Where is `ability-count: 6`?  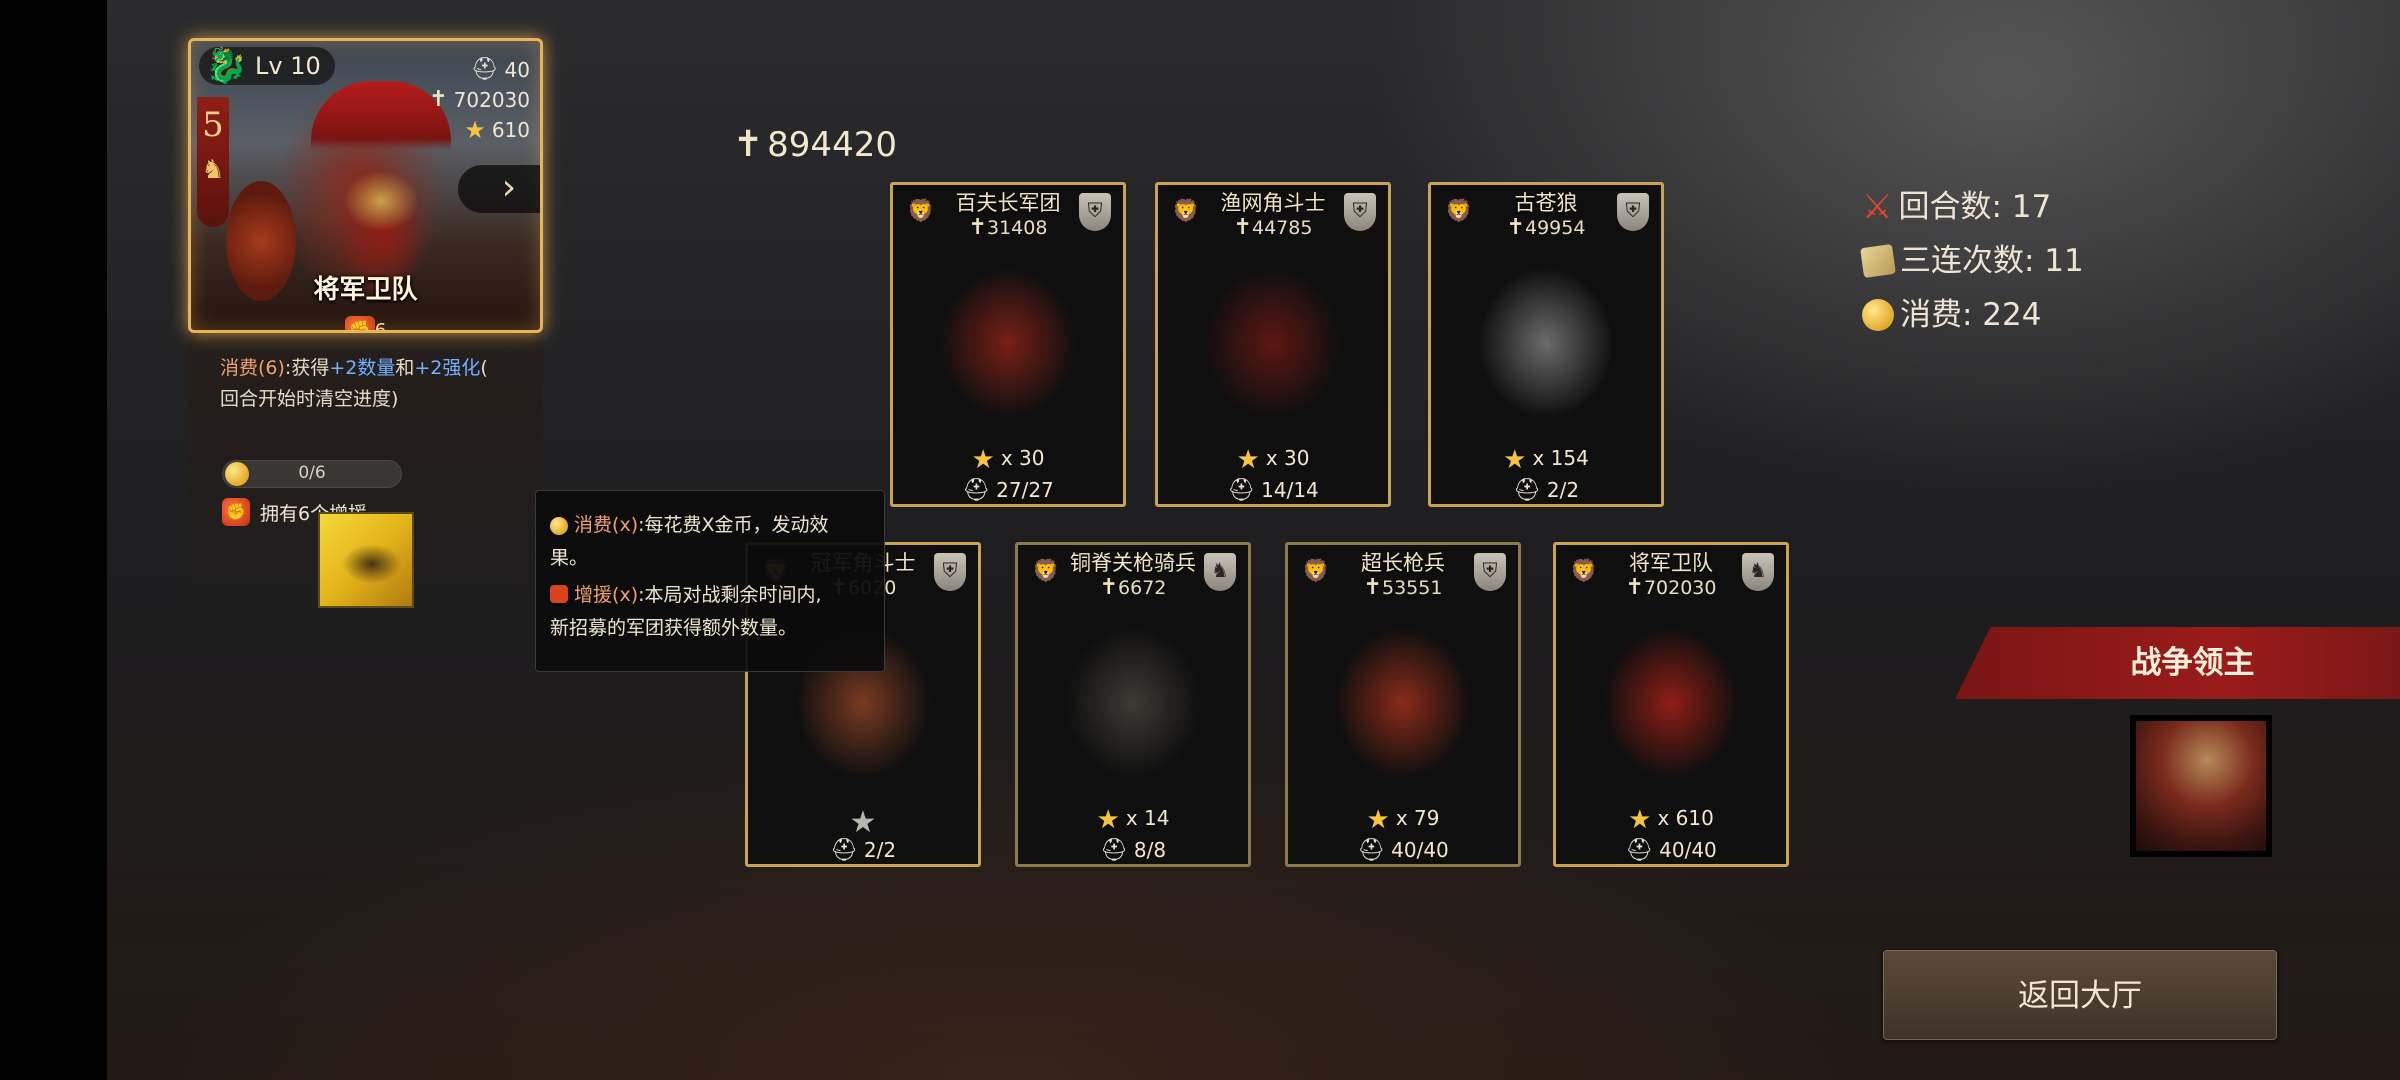 ability-count: 6 is located at coordinates (380, 326).